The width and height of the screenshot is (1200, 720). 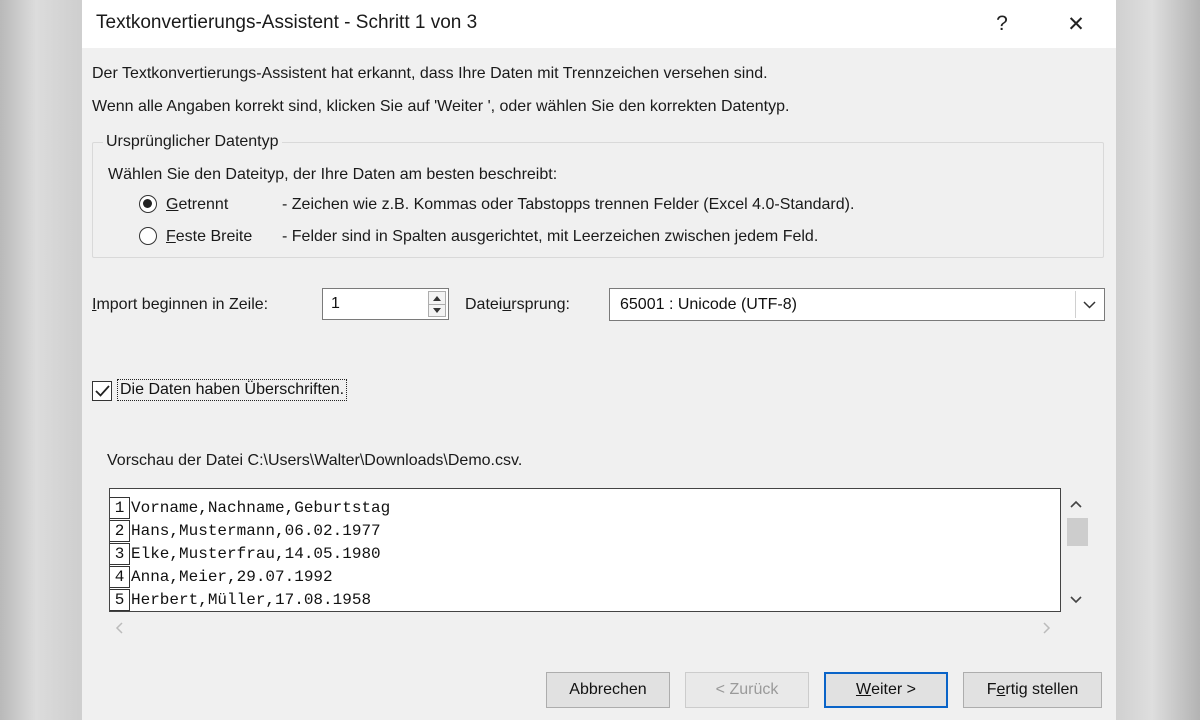 I want to click on mnemonic-e: e, so click(x=1001, y=689).